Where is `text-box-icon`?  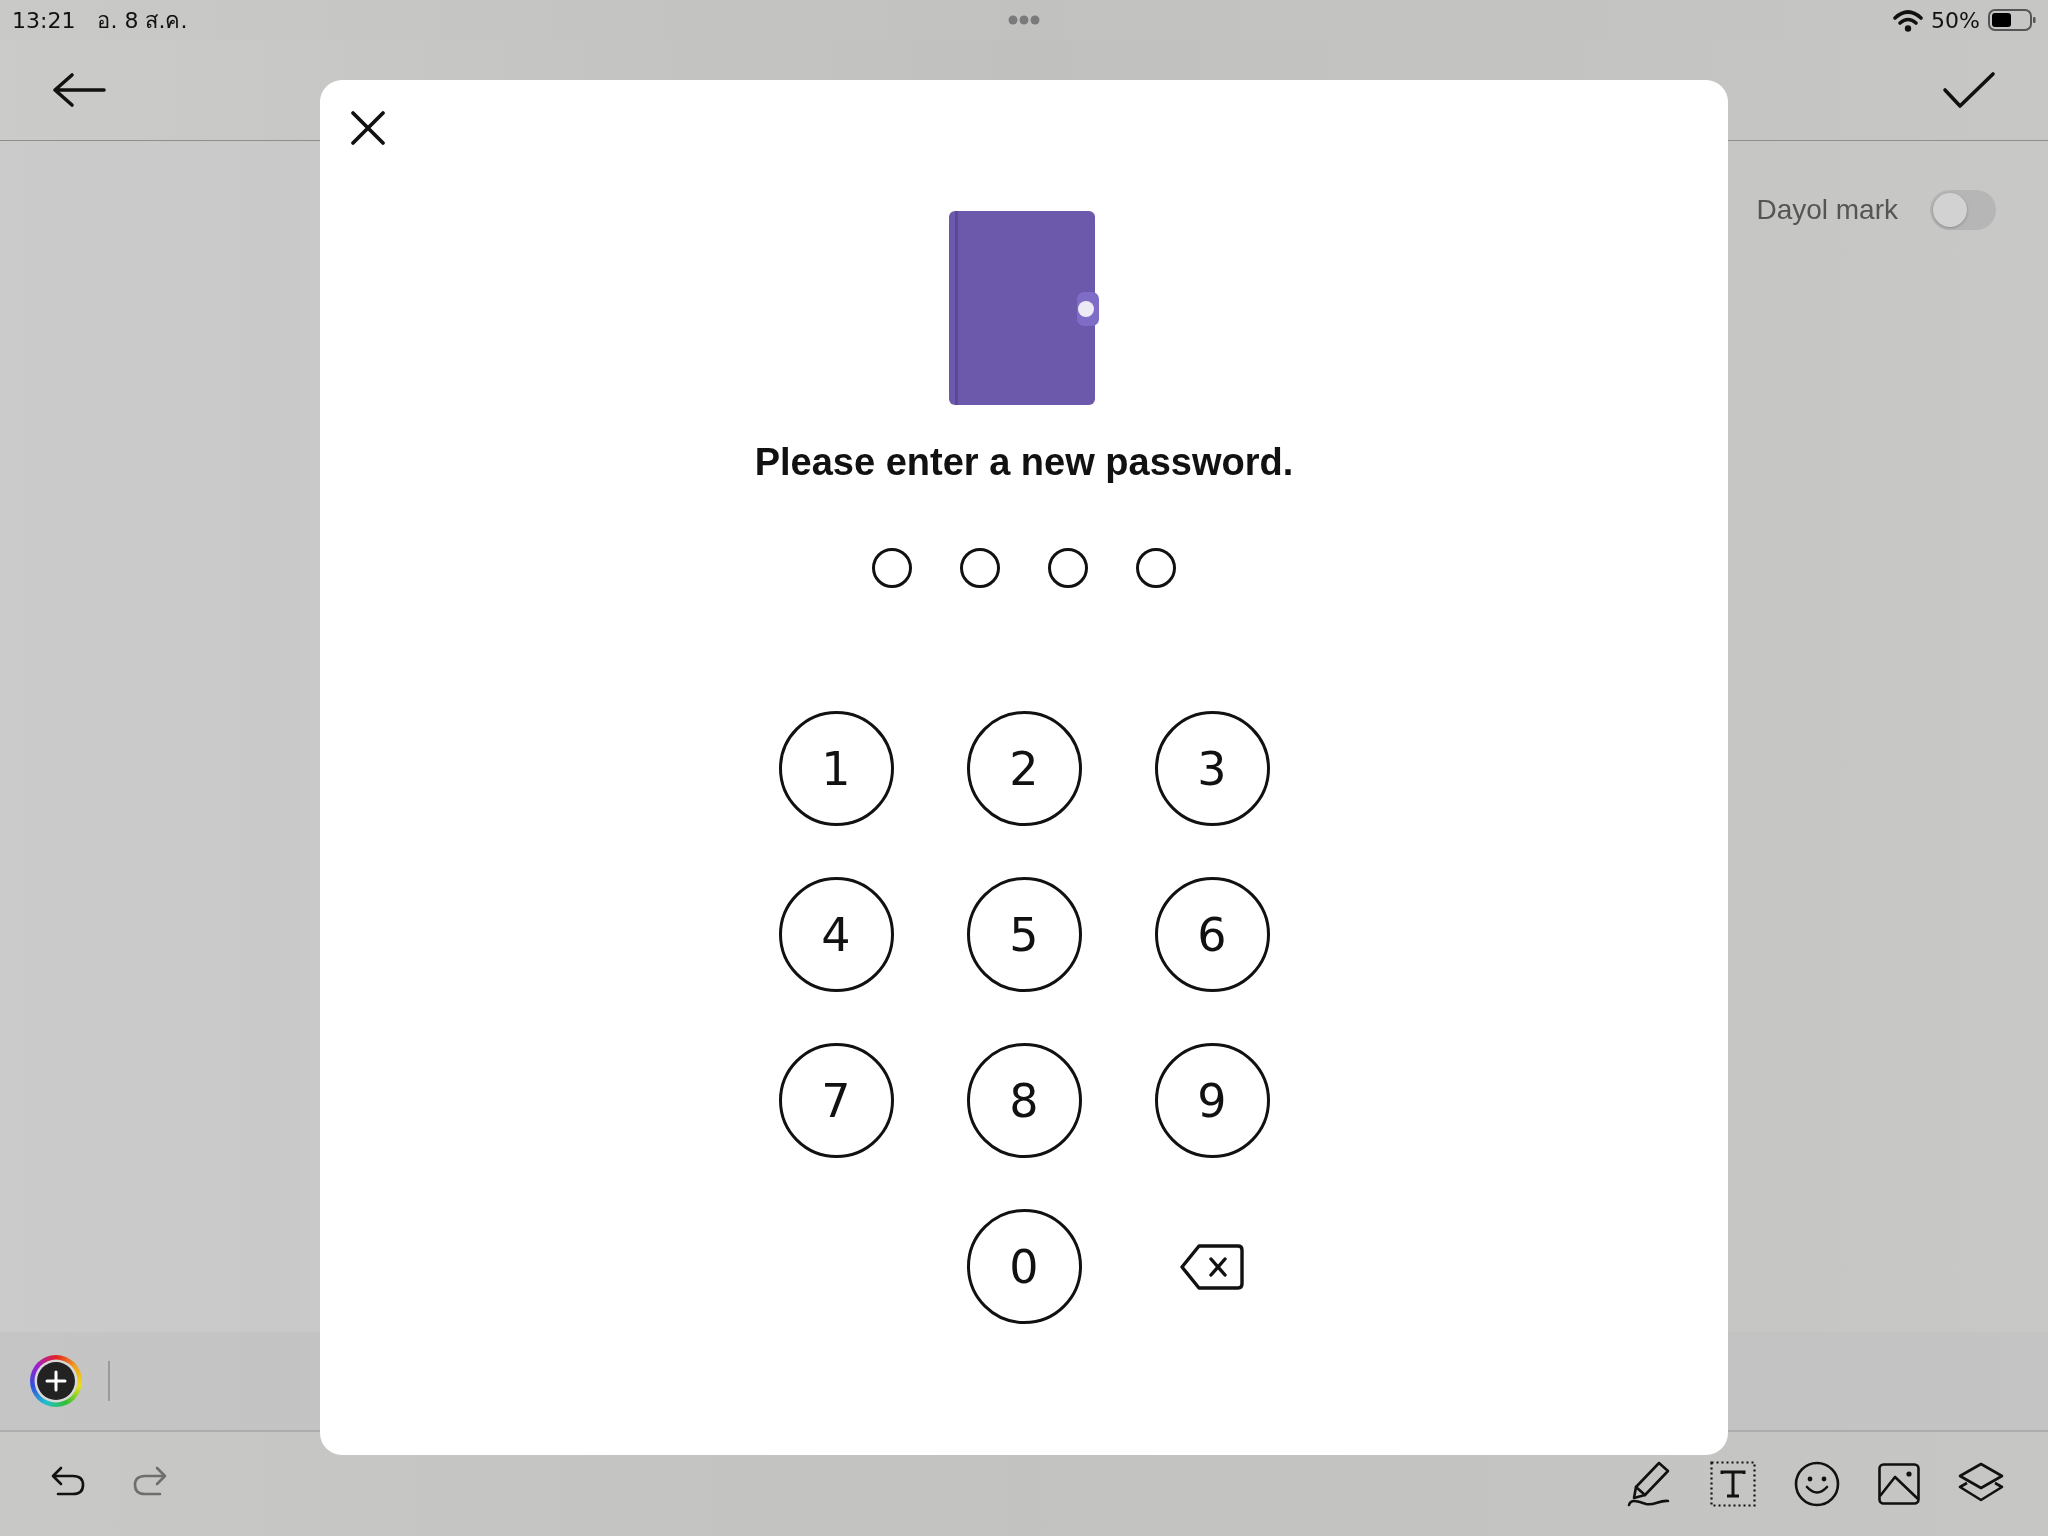
text-box-icon is located at coordinates (1733, 1484).